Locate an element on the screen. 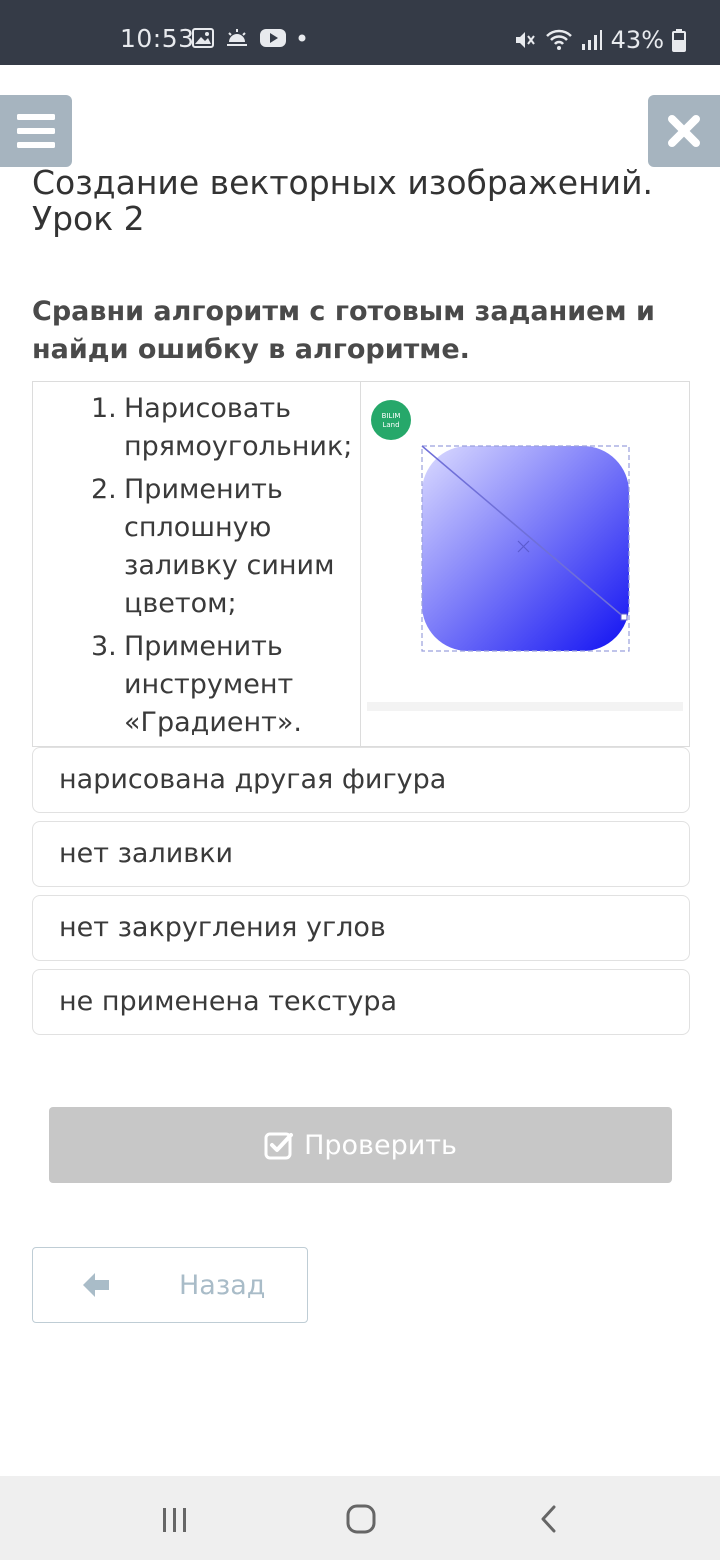 This screenshot has width=720, height=1560. answer-option: нарисована другая фигура is located at coordinates (361, 780).